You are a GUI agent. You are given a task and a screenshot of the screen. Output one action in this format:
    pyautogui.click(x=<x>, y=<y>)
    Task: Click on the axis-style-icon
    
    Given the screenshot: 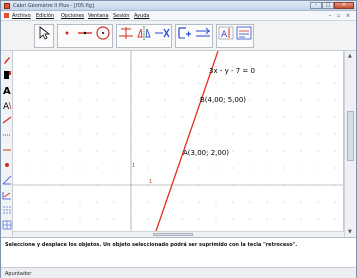 What is the action you would take?
    pyautogui.click(x=7, y=195)
    